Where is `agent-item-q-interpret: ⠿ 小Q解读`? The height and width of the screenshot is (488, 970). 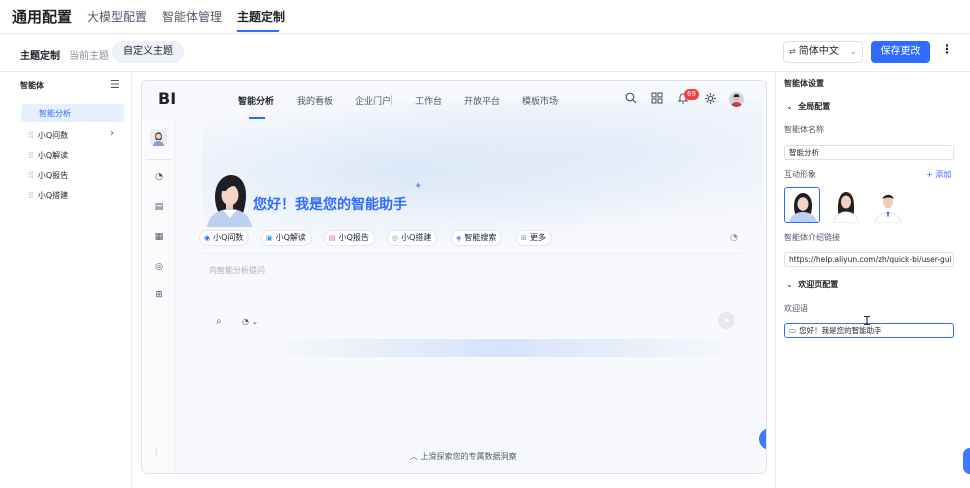
agent-item-q-interpret: ⠿ 小Q解读 is located at coordinates (48, 155).